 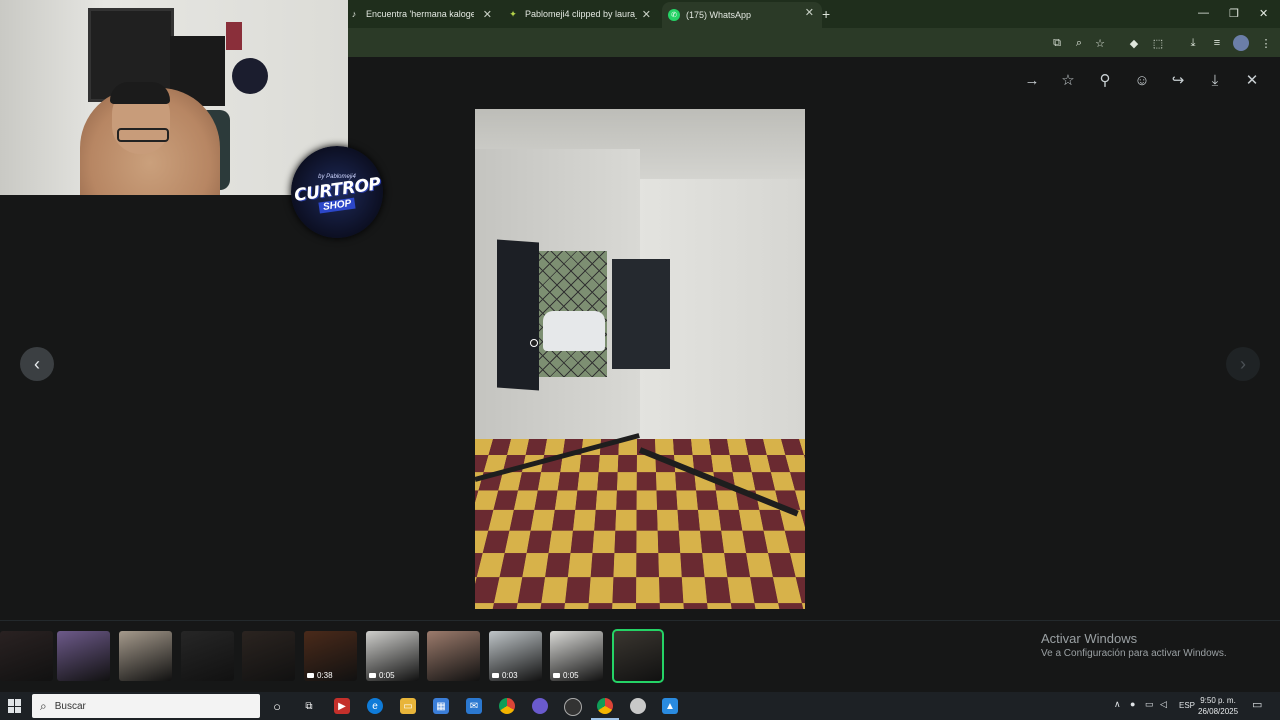 I want to click on shop-logo: by Pablomeji4 CURTROP SHOP, so click(x=337, y=192).